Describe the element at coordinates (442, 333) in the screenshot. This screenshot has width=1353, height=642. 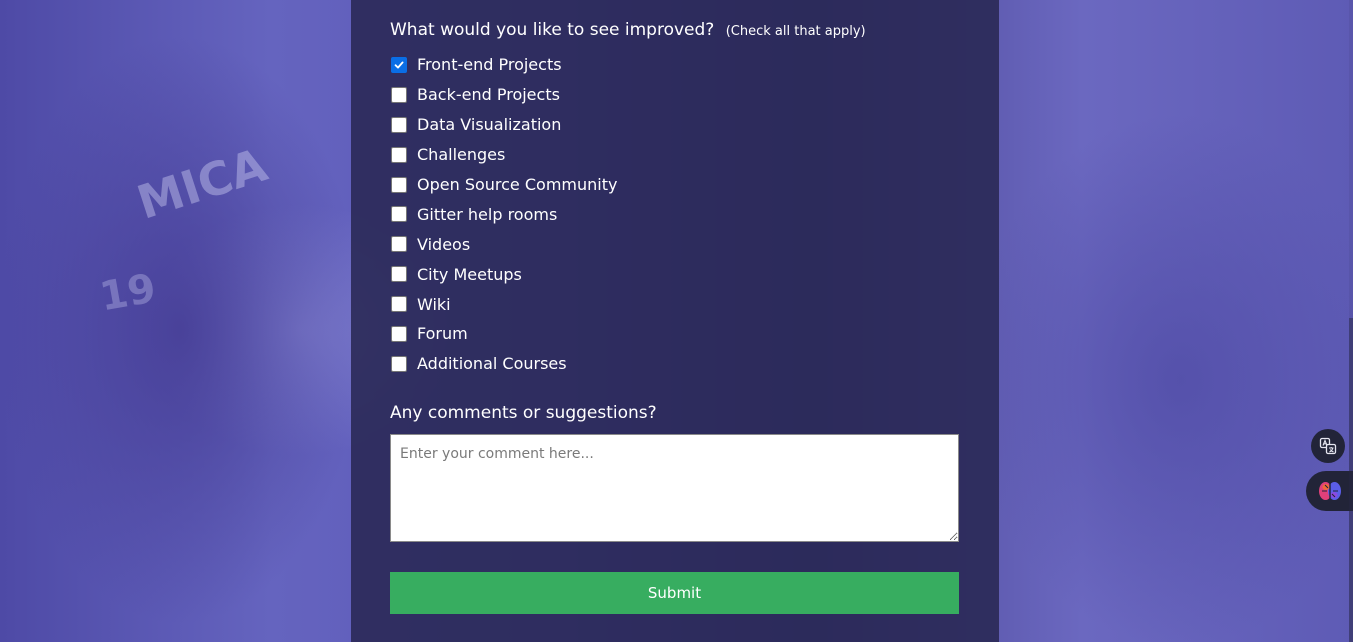
I see `option-label: Forum` at that location.